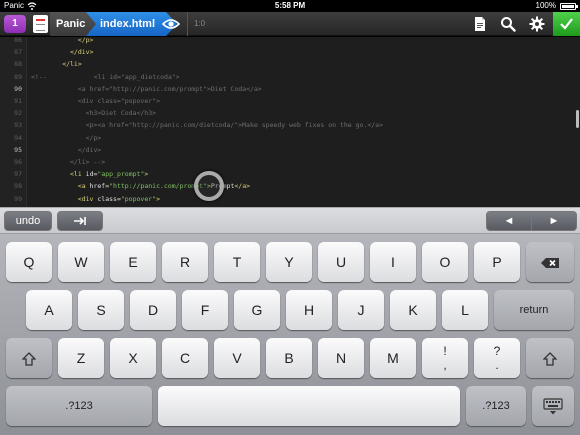 The width and height of the screenshot is (580, 435). Describe the element at coordinates (465, 310) in the screenshot. I see `key-l: L` at that location.